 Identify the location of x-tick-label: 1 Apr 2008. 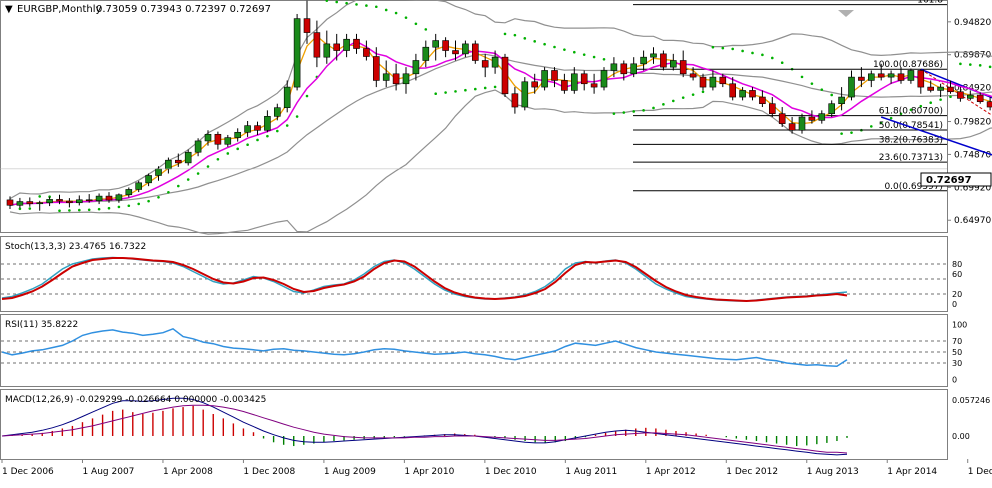
(188, 472).